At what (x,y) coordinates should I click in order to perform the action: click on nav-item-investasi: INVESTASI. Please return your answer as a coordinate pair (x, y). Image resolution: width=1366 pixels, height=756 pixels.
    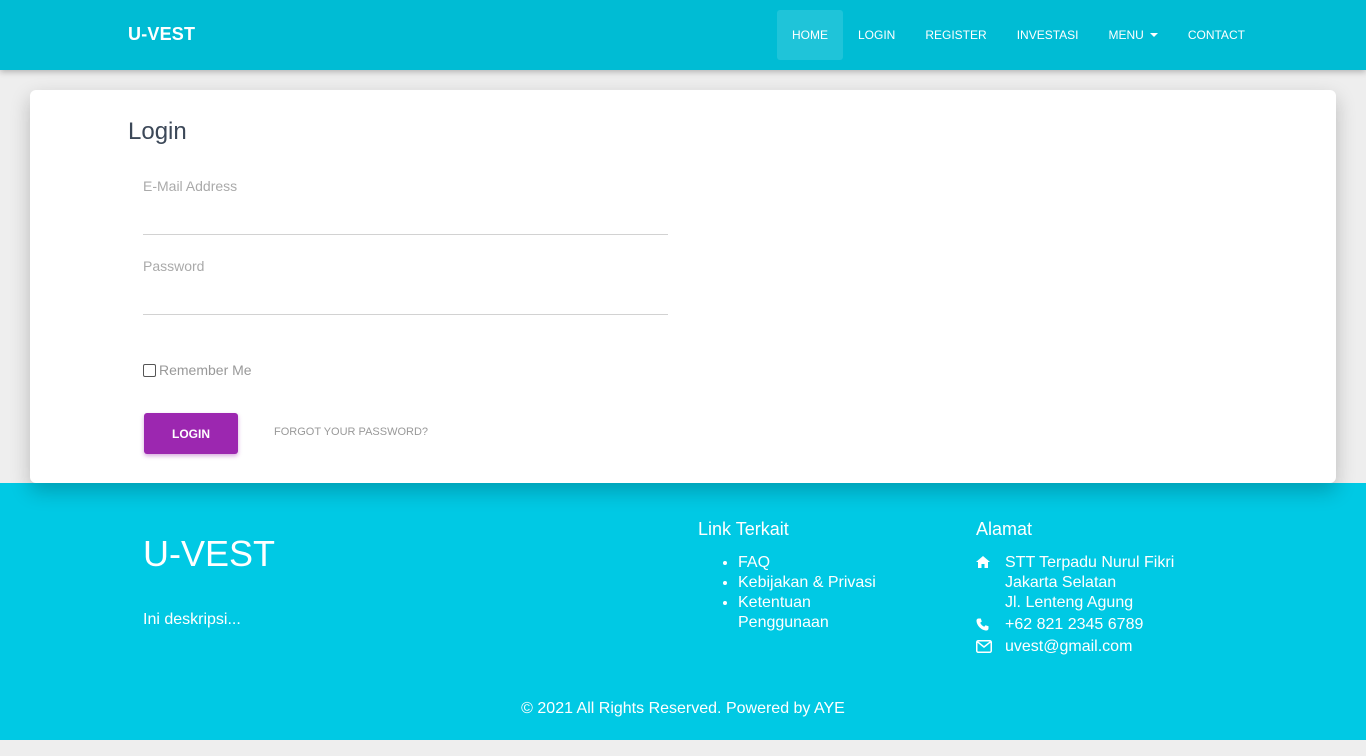
    Looking at the image, I should click on (1048, 35).